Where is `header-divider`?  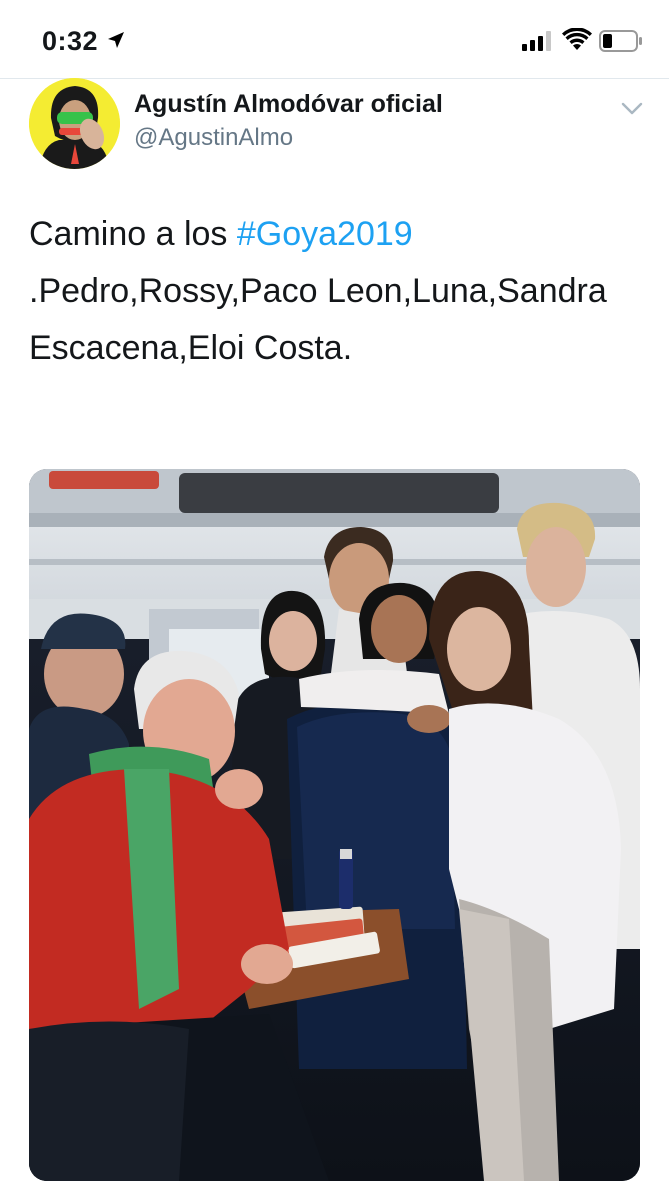 header-divider is located at coordinates (334, 78).